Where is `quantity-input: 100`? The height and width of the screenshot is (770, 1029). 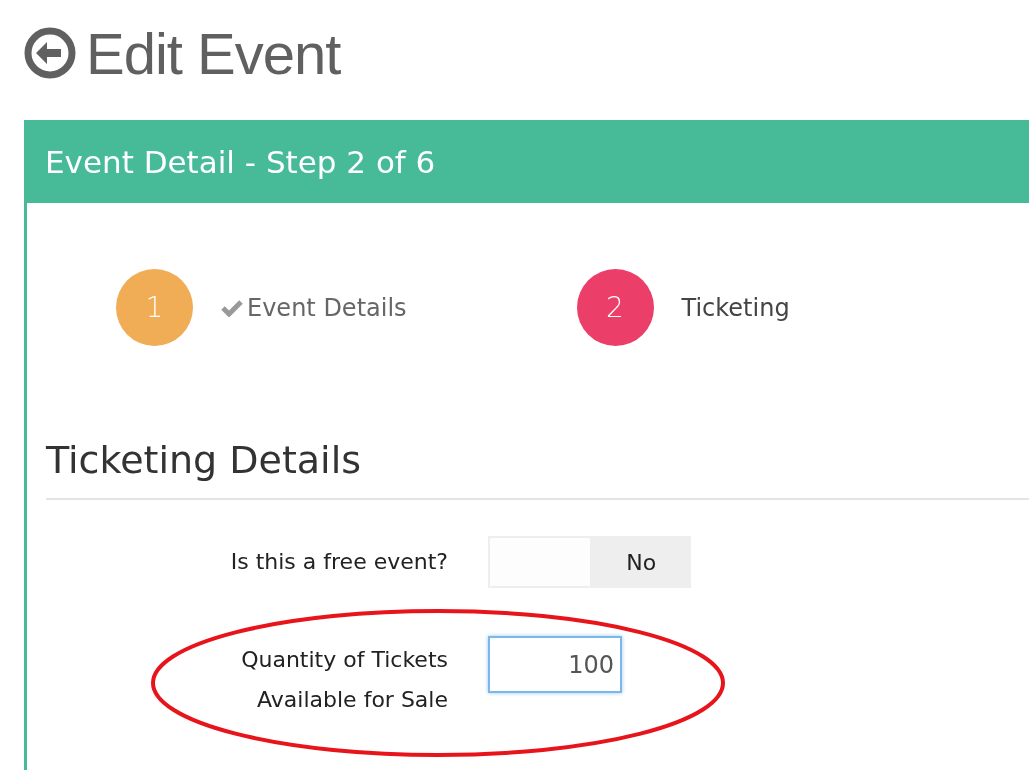 quantity-input: 100 is located at coordinates (555, 664).